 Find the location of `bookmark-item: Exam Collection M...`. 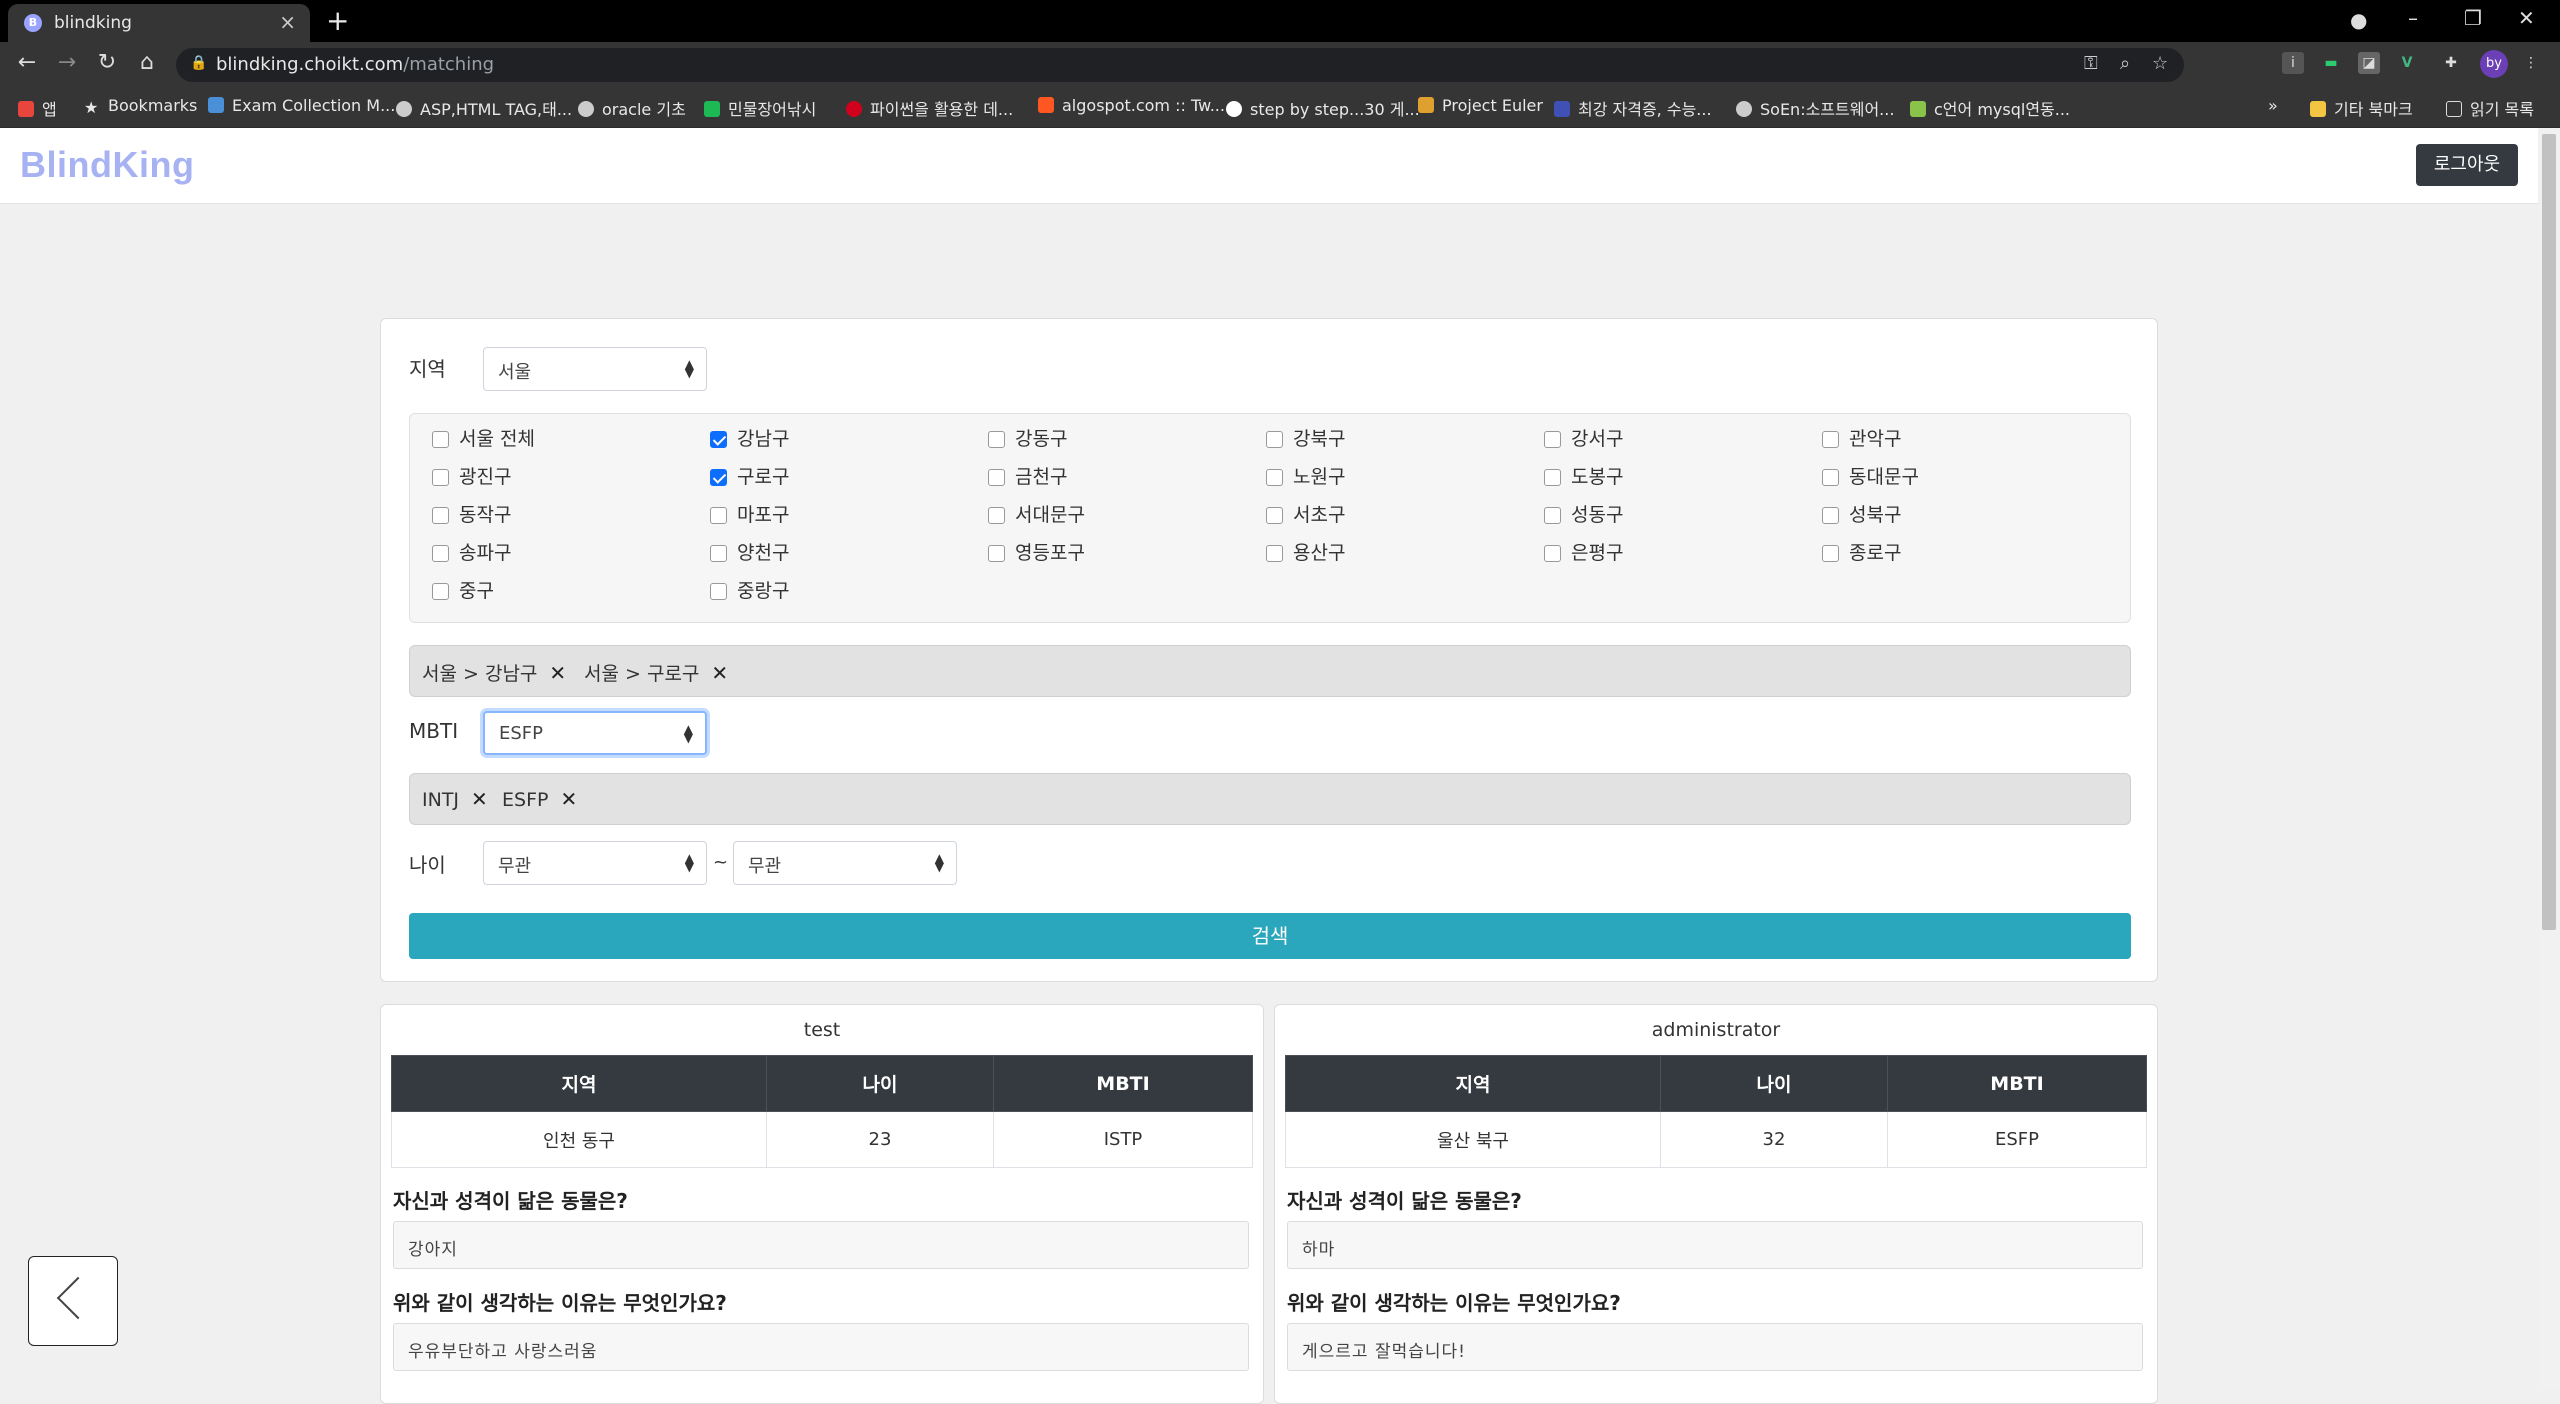

bookmark-item: Exam Collection M... is located at coordinates (301, 105).